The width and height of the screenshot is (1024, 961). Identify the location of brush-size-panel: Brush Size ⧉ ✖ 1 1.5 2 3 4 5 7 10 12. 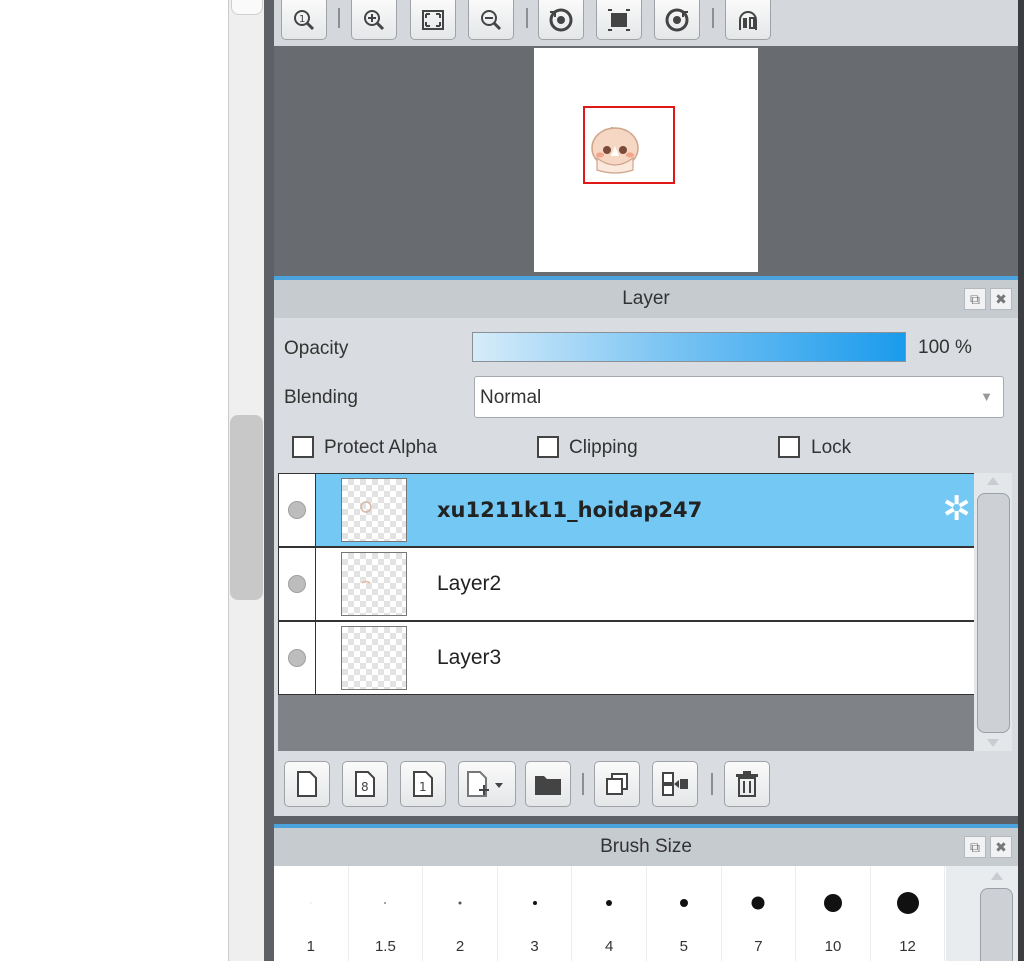
(646, 892).